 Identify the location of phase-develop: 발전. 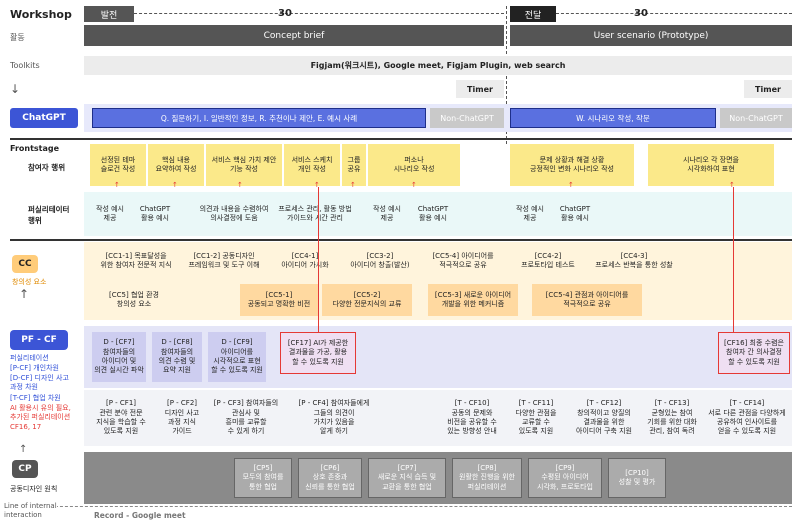
(109, 14).